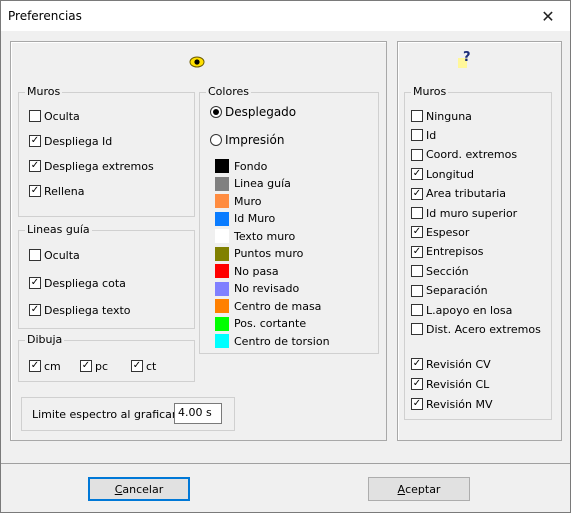  I want to click on right-muros-option-0: Ninguna, so click(441, 116).